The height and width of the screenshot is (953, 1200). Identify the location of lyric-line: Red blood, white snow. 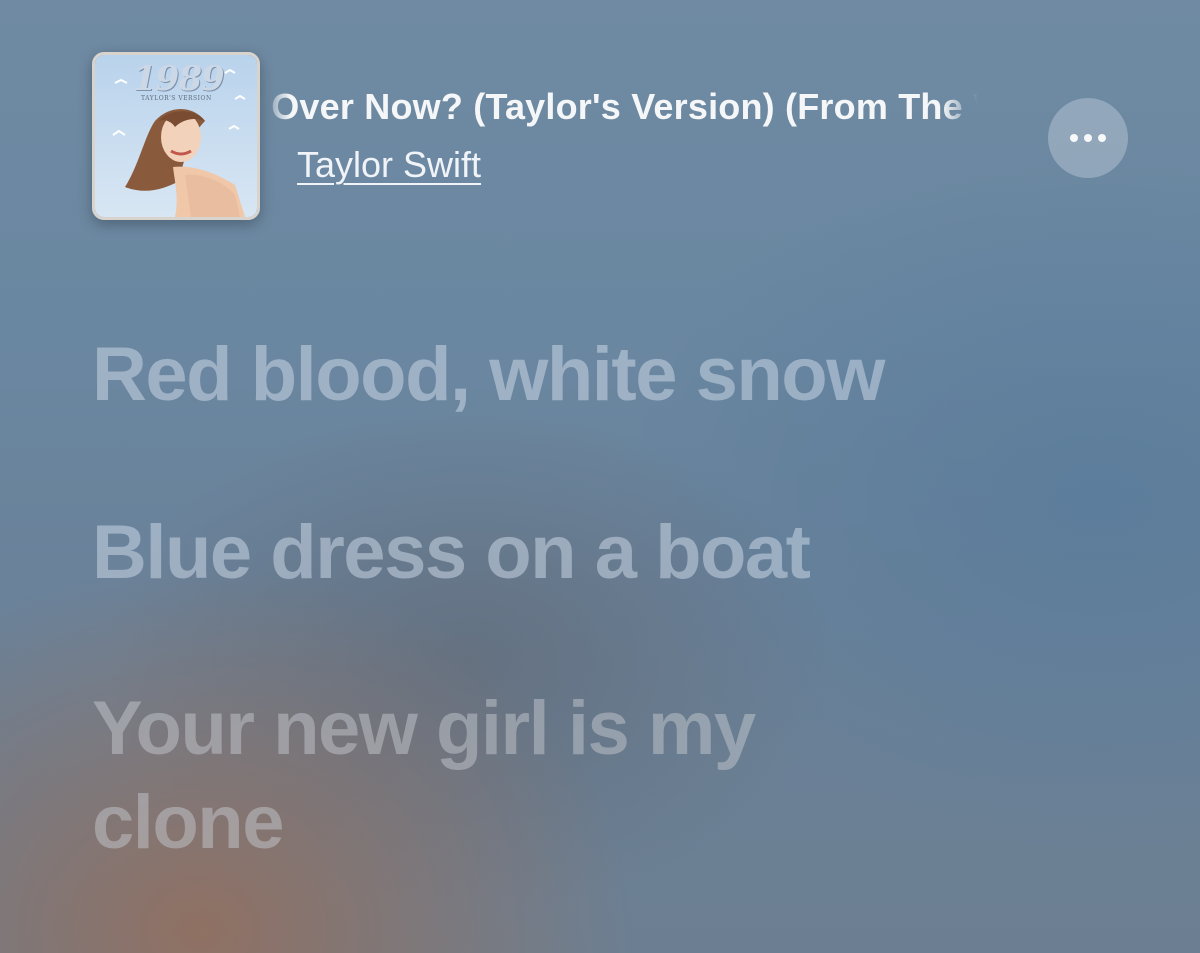
(488, 375).